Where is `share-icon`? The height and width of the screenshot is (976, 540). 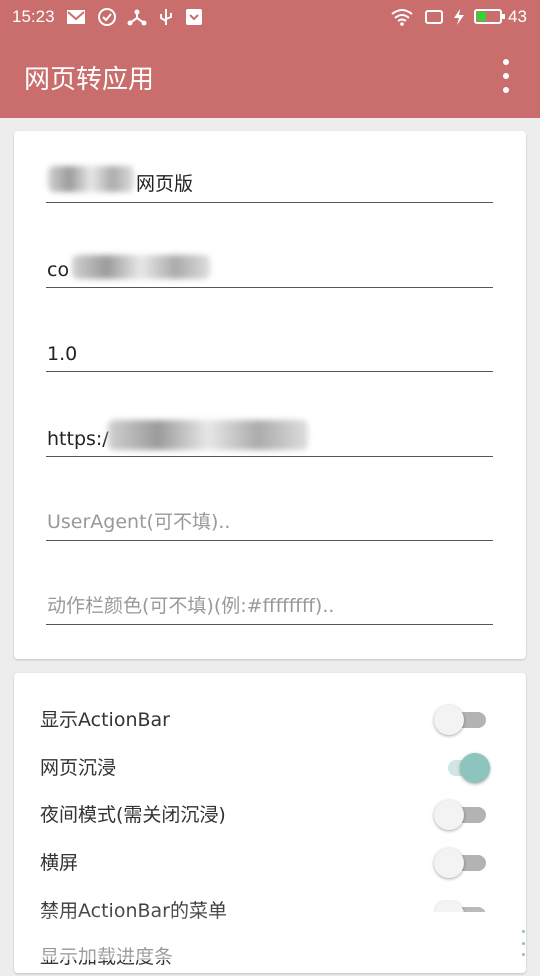
share-icon is located at coordinates (137, 17).